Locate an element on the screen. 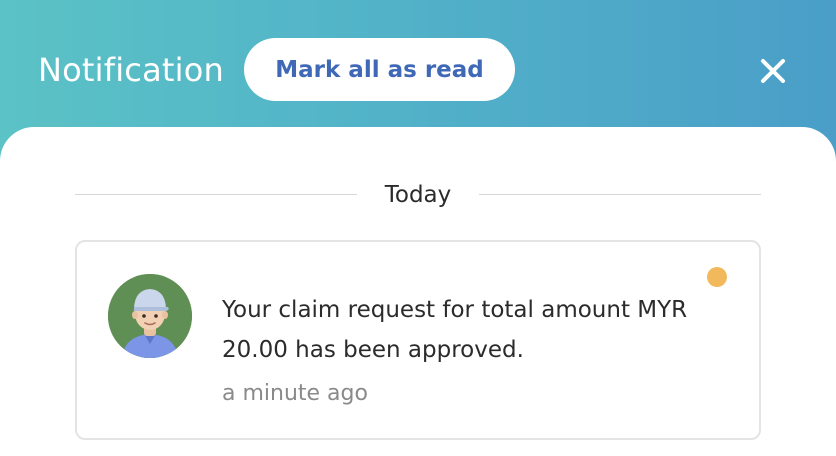 This screenshot has height=456, width=836. page-title: Notification is located at coordinates (131, 70).